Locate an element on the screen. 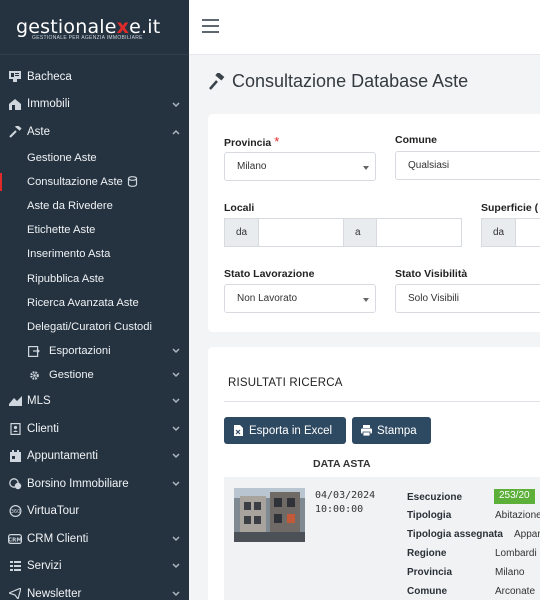 The image size is (540, 600). sidebar-subitem-inserimento-asta: Inserimento Asta is located at coordinates (94, 254).